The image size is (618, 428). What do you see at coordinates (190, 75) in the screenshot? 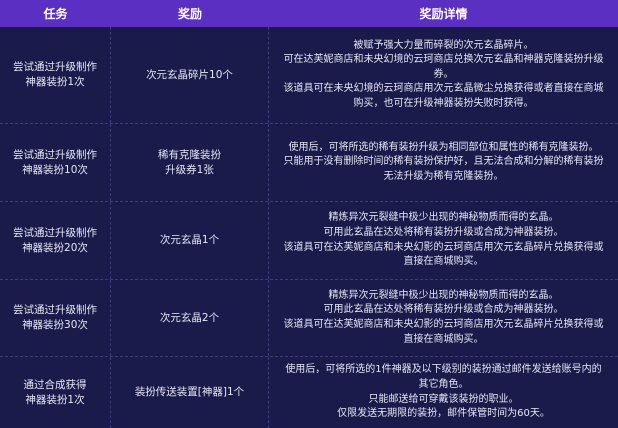
I see `reward-cell: 次元玄晶碎片10个` at bounding box center [190, 75].